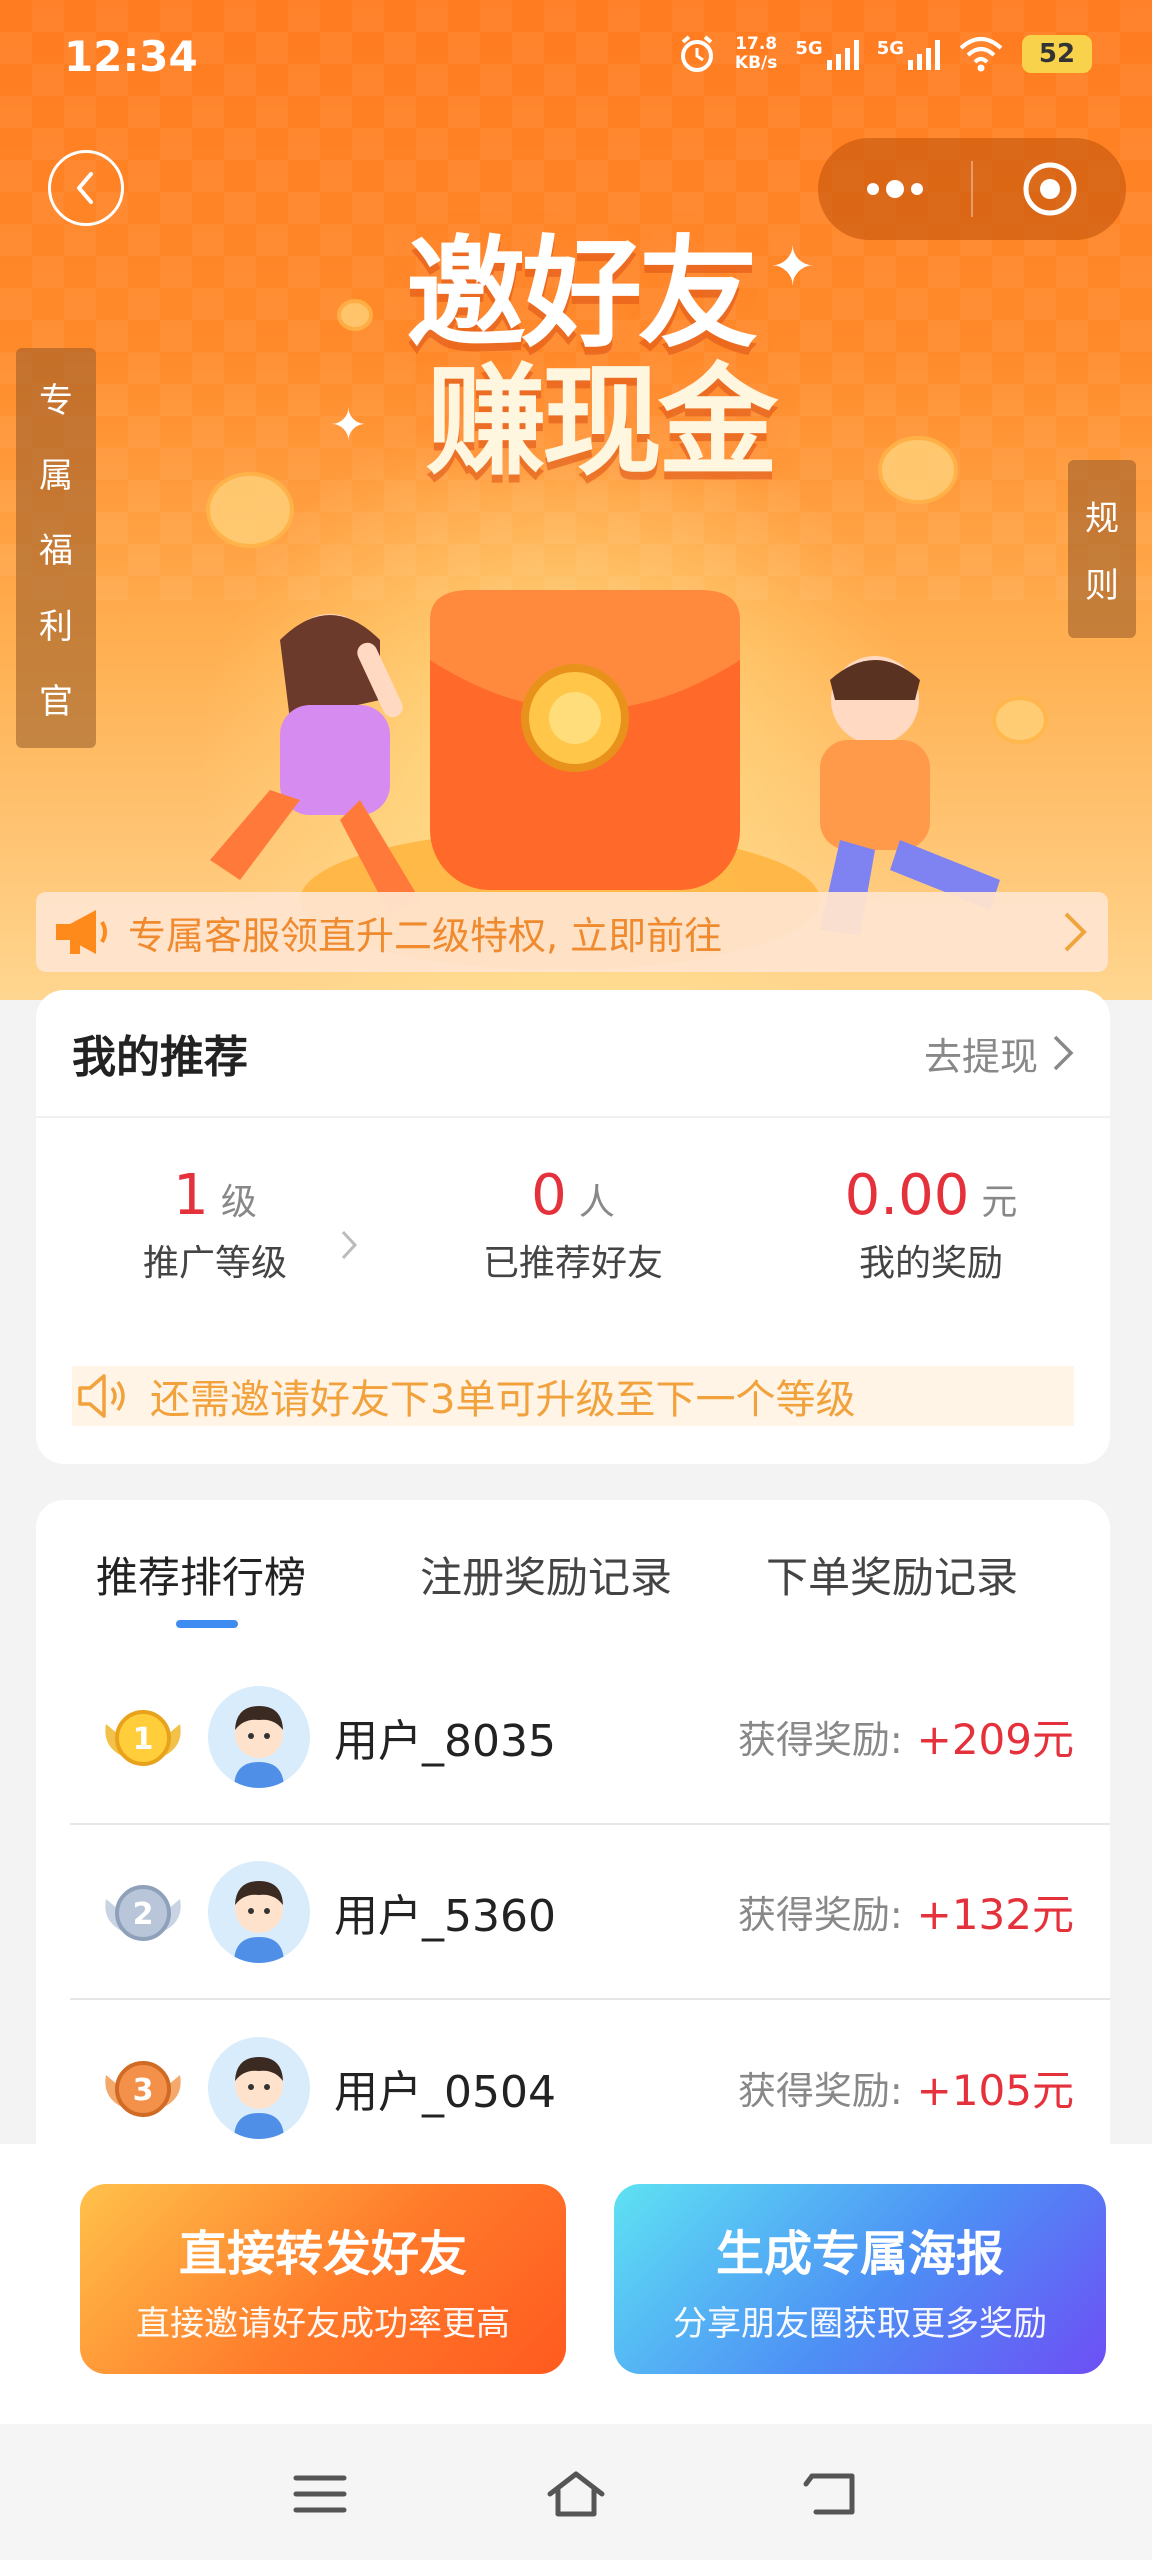 This screenshot has width=1152, height=2560. Describe the element at coordinates (101, 1396) in the screenshot. I see `speaker-icon` at that location.